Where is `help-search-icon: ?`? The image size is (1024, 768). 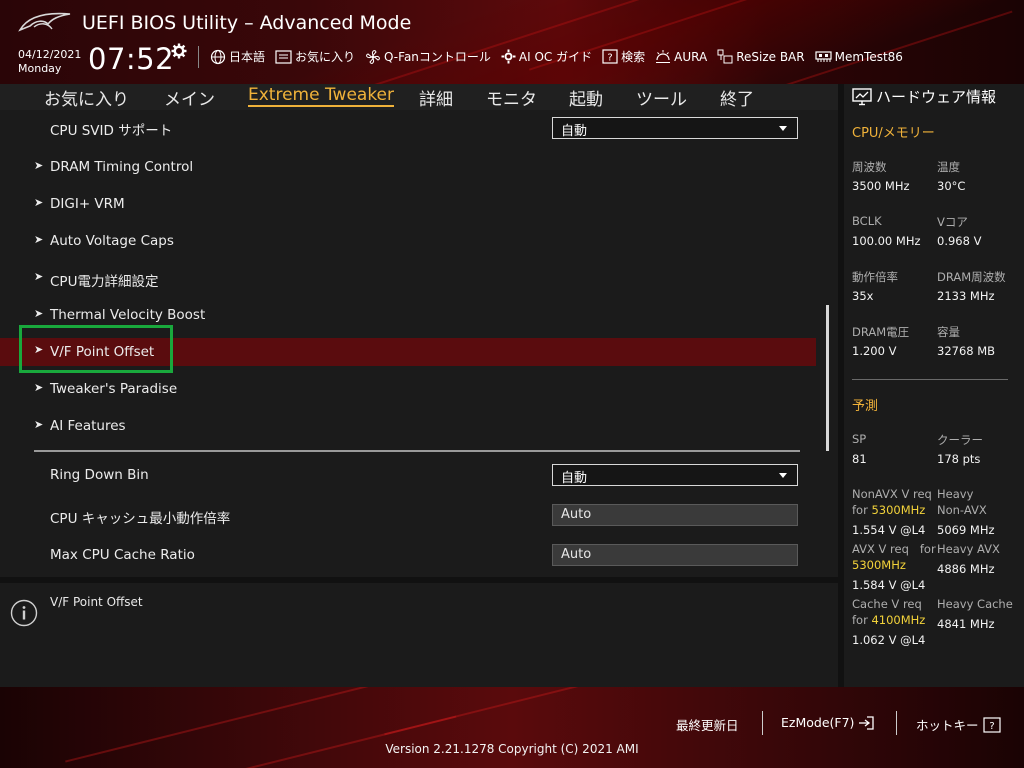 help-search-icon: ? is located at coordinates (610, 56).